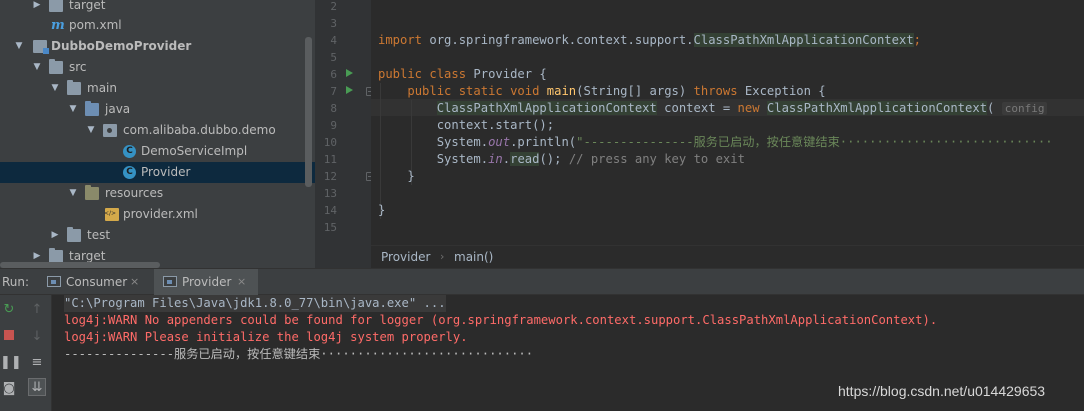  Describe the element at coordinates (97, 282) in the screenshot. I see `tab-label: Consumer` at that location.